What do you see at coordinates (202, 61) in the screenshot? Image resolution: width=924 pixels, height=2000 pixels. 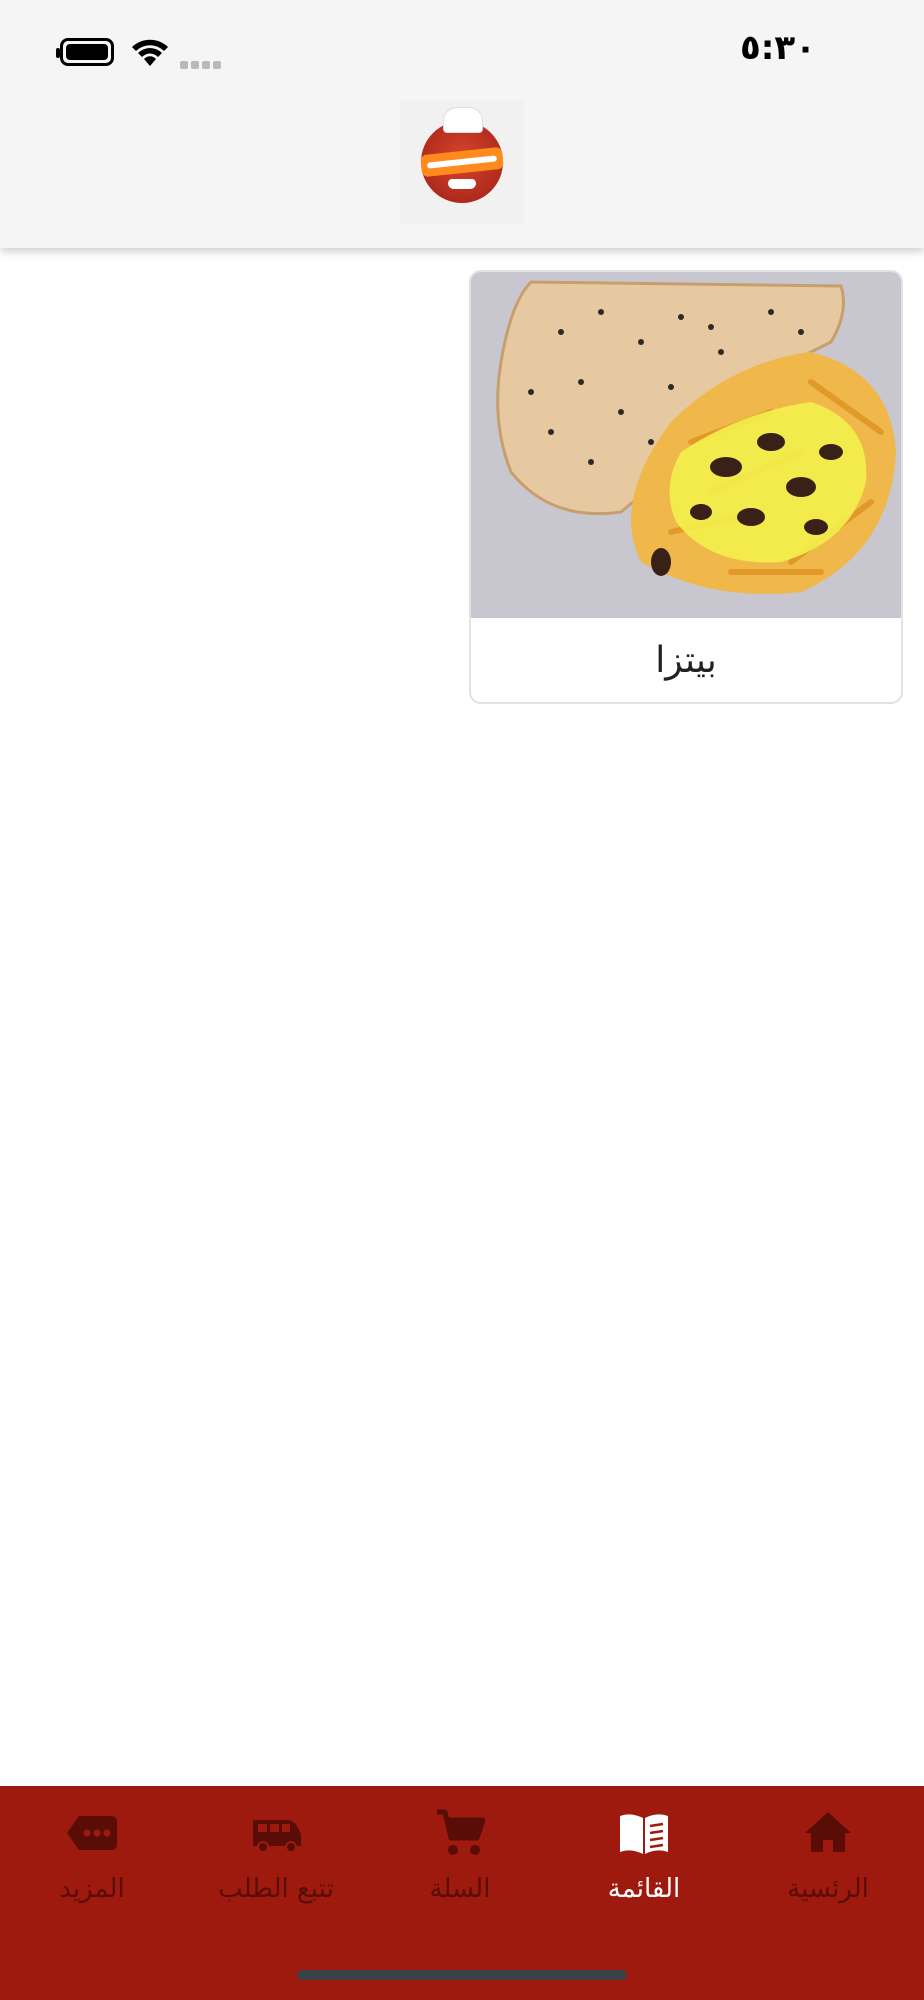 I see `cellular-signal-icon` at bounding box center [202, 61].